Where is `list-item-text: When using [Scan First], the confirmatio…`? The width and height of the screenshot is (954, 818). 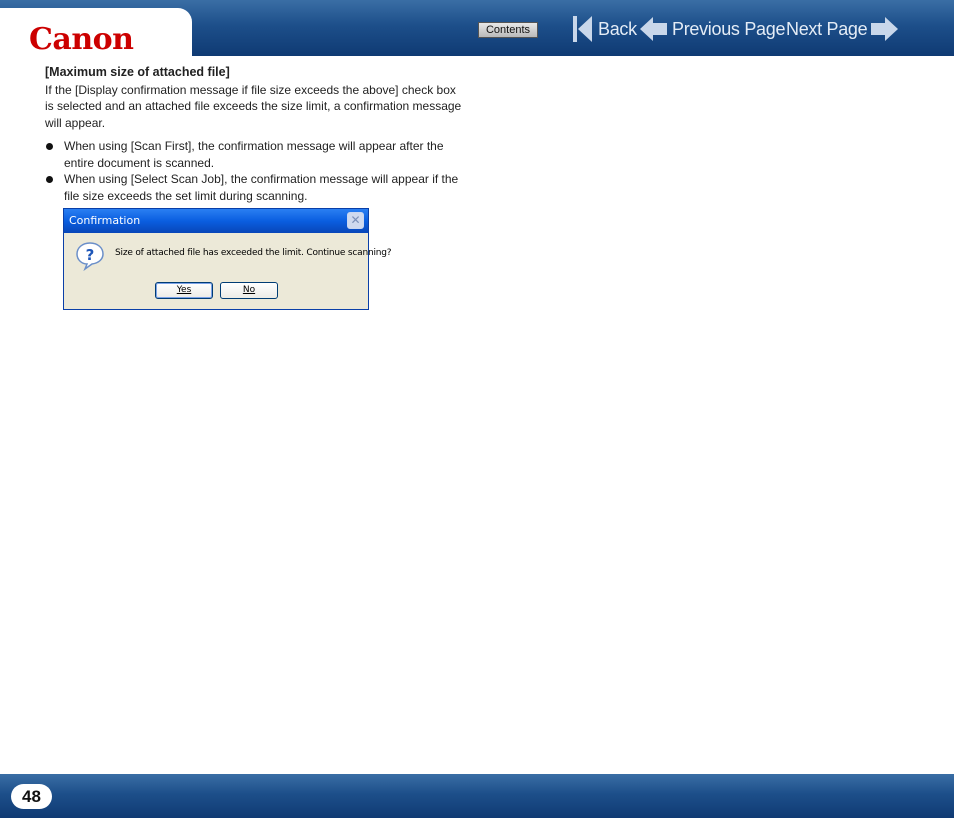 list-item-text: When using [Scan First], the confirmatio… is located at coordinates (254, 154).